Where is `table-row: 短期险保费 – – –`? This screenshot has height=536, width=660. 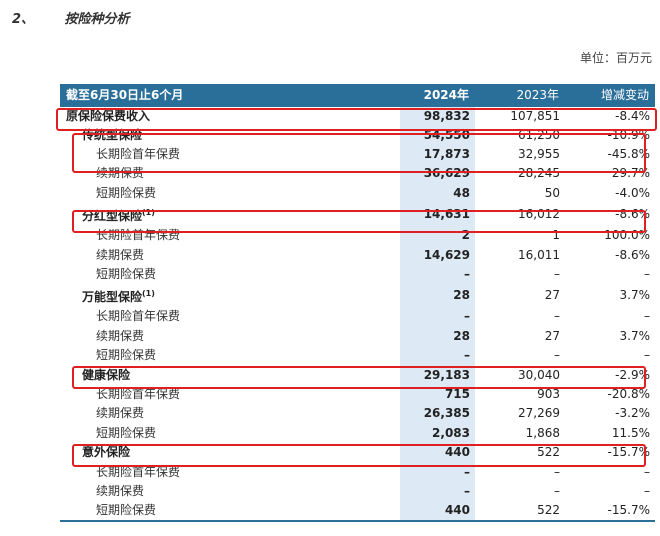
table-row: 短期险保费 – – – is located at coordinates (357, 274).